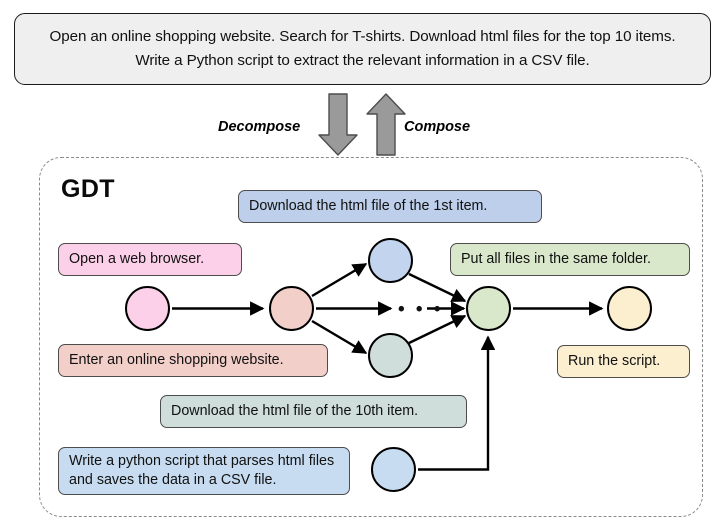 This screenshot has height=532, width=725. I want to click on label-download-tenth-item-text: Download the html file of the 10th item., so click(295, 410).